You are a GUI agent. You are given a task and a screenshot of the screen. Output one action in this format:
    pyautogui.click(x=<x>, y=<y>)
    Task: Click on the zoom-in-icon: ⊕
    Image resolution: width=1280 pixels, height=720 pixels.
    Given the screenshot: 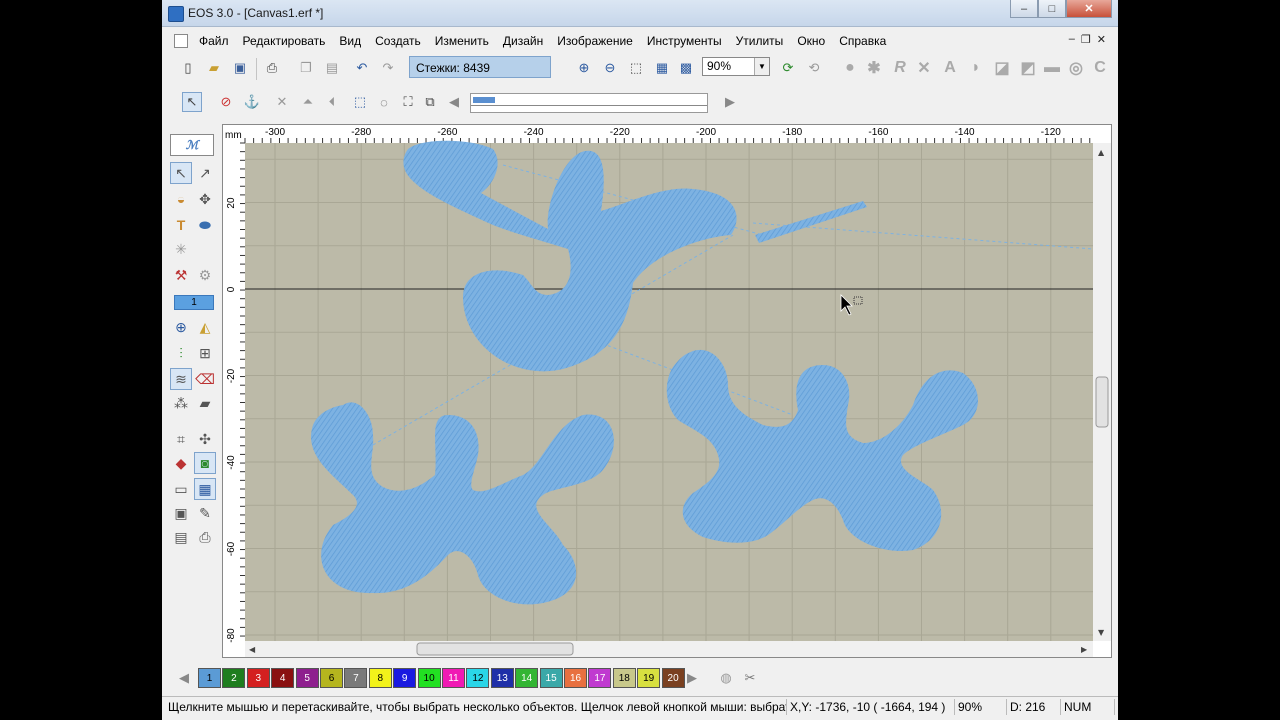 What is the action you would take?
    pyautogui.click(x=584, y=68)
    